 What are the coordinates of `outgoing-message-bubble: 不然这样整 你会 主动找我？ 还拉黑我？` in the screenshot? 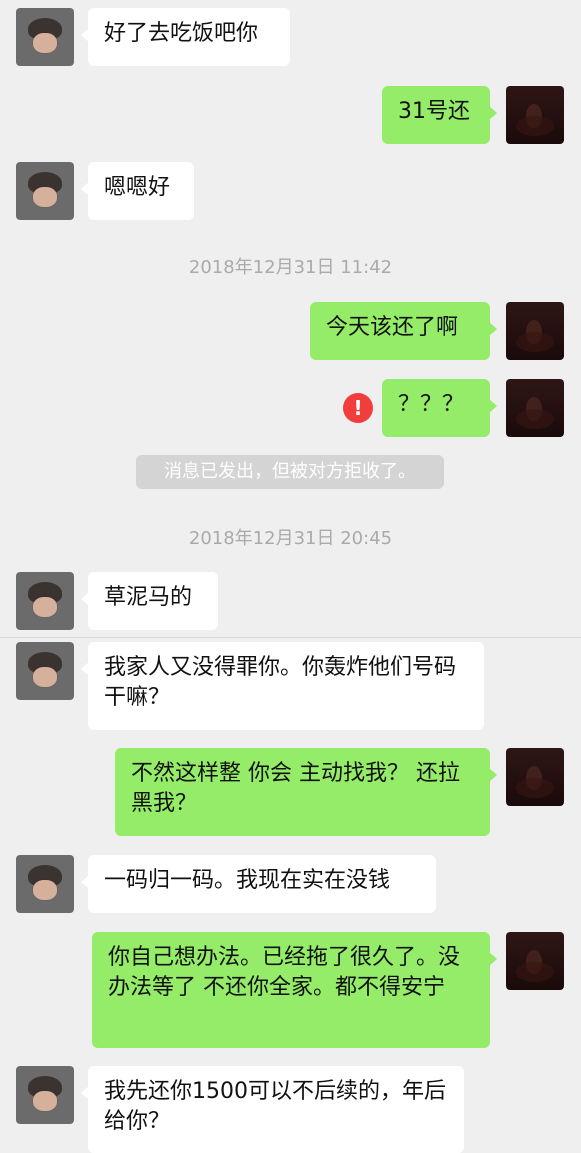 It's located at (306, 792).